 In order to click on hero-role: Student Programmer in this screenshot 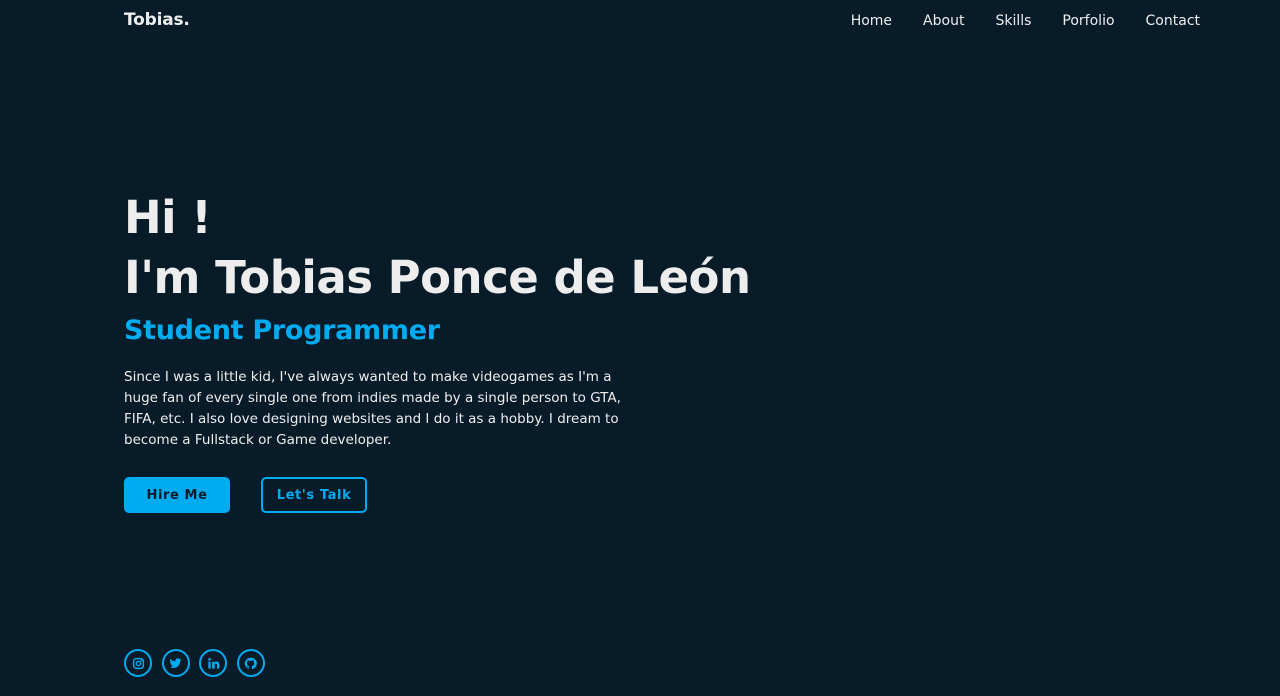, I will do `click(282, 330)`.